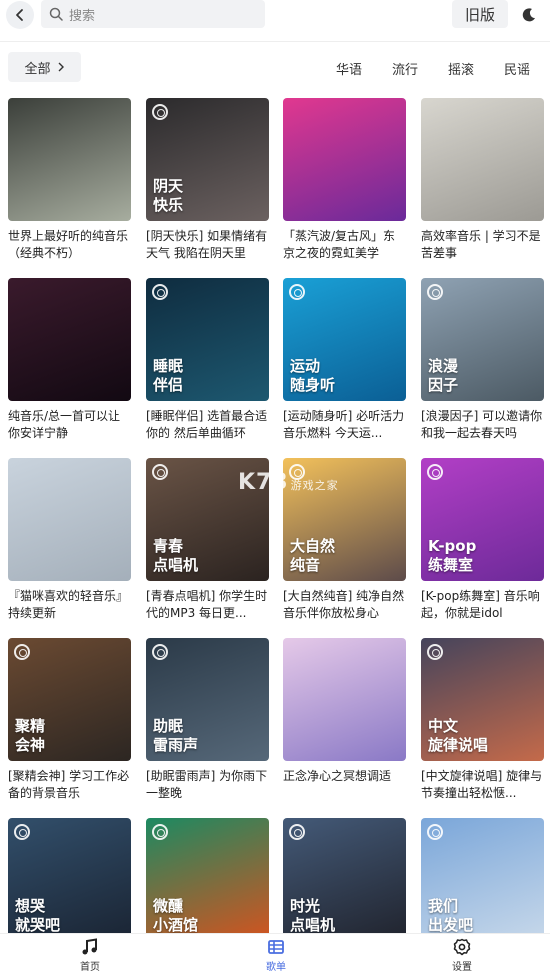 The width and height of the screenshot is (550, 977). I want to click on music-note-icon, so click(89, 946).